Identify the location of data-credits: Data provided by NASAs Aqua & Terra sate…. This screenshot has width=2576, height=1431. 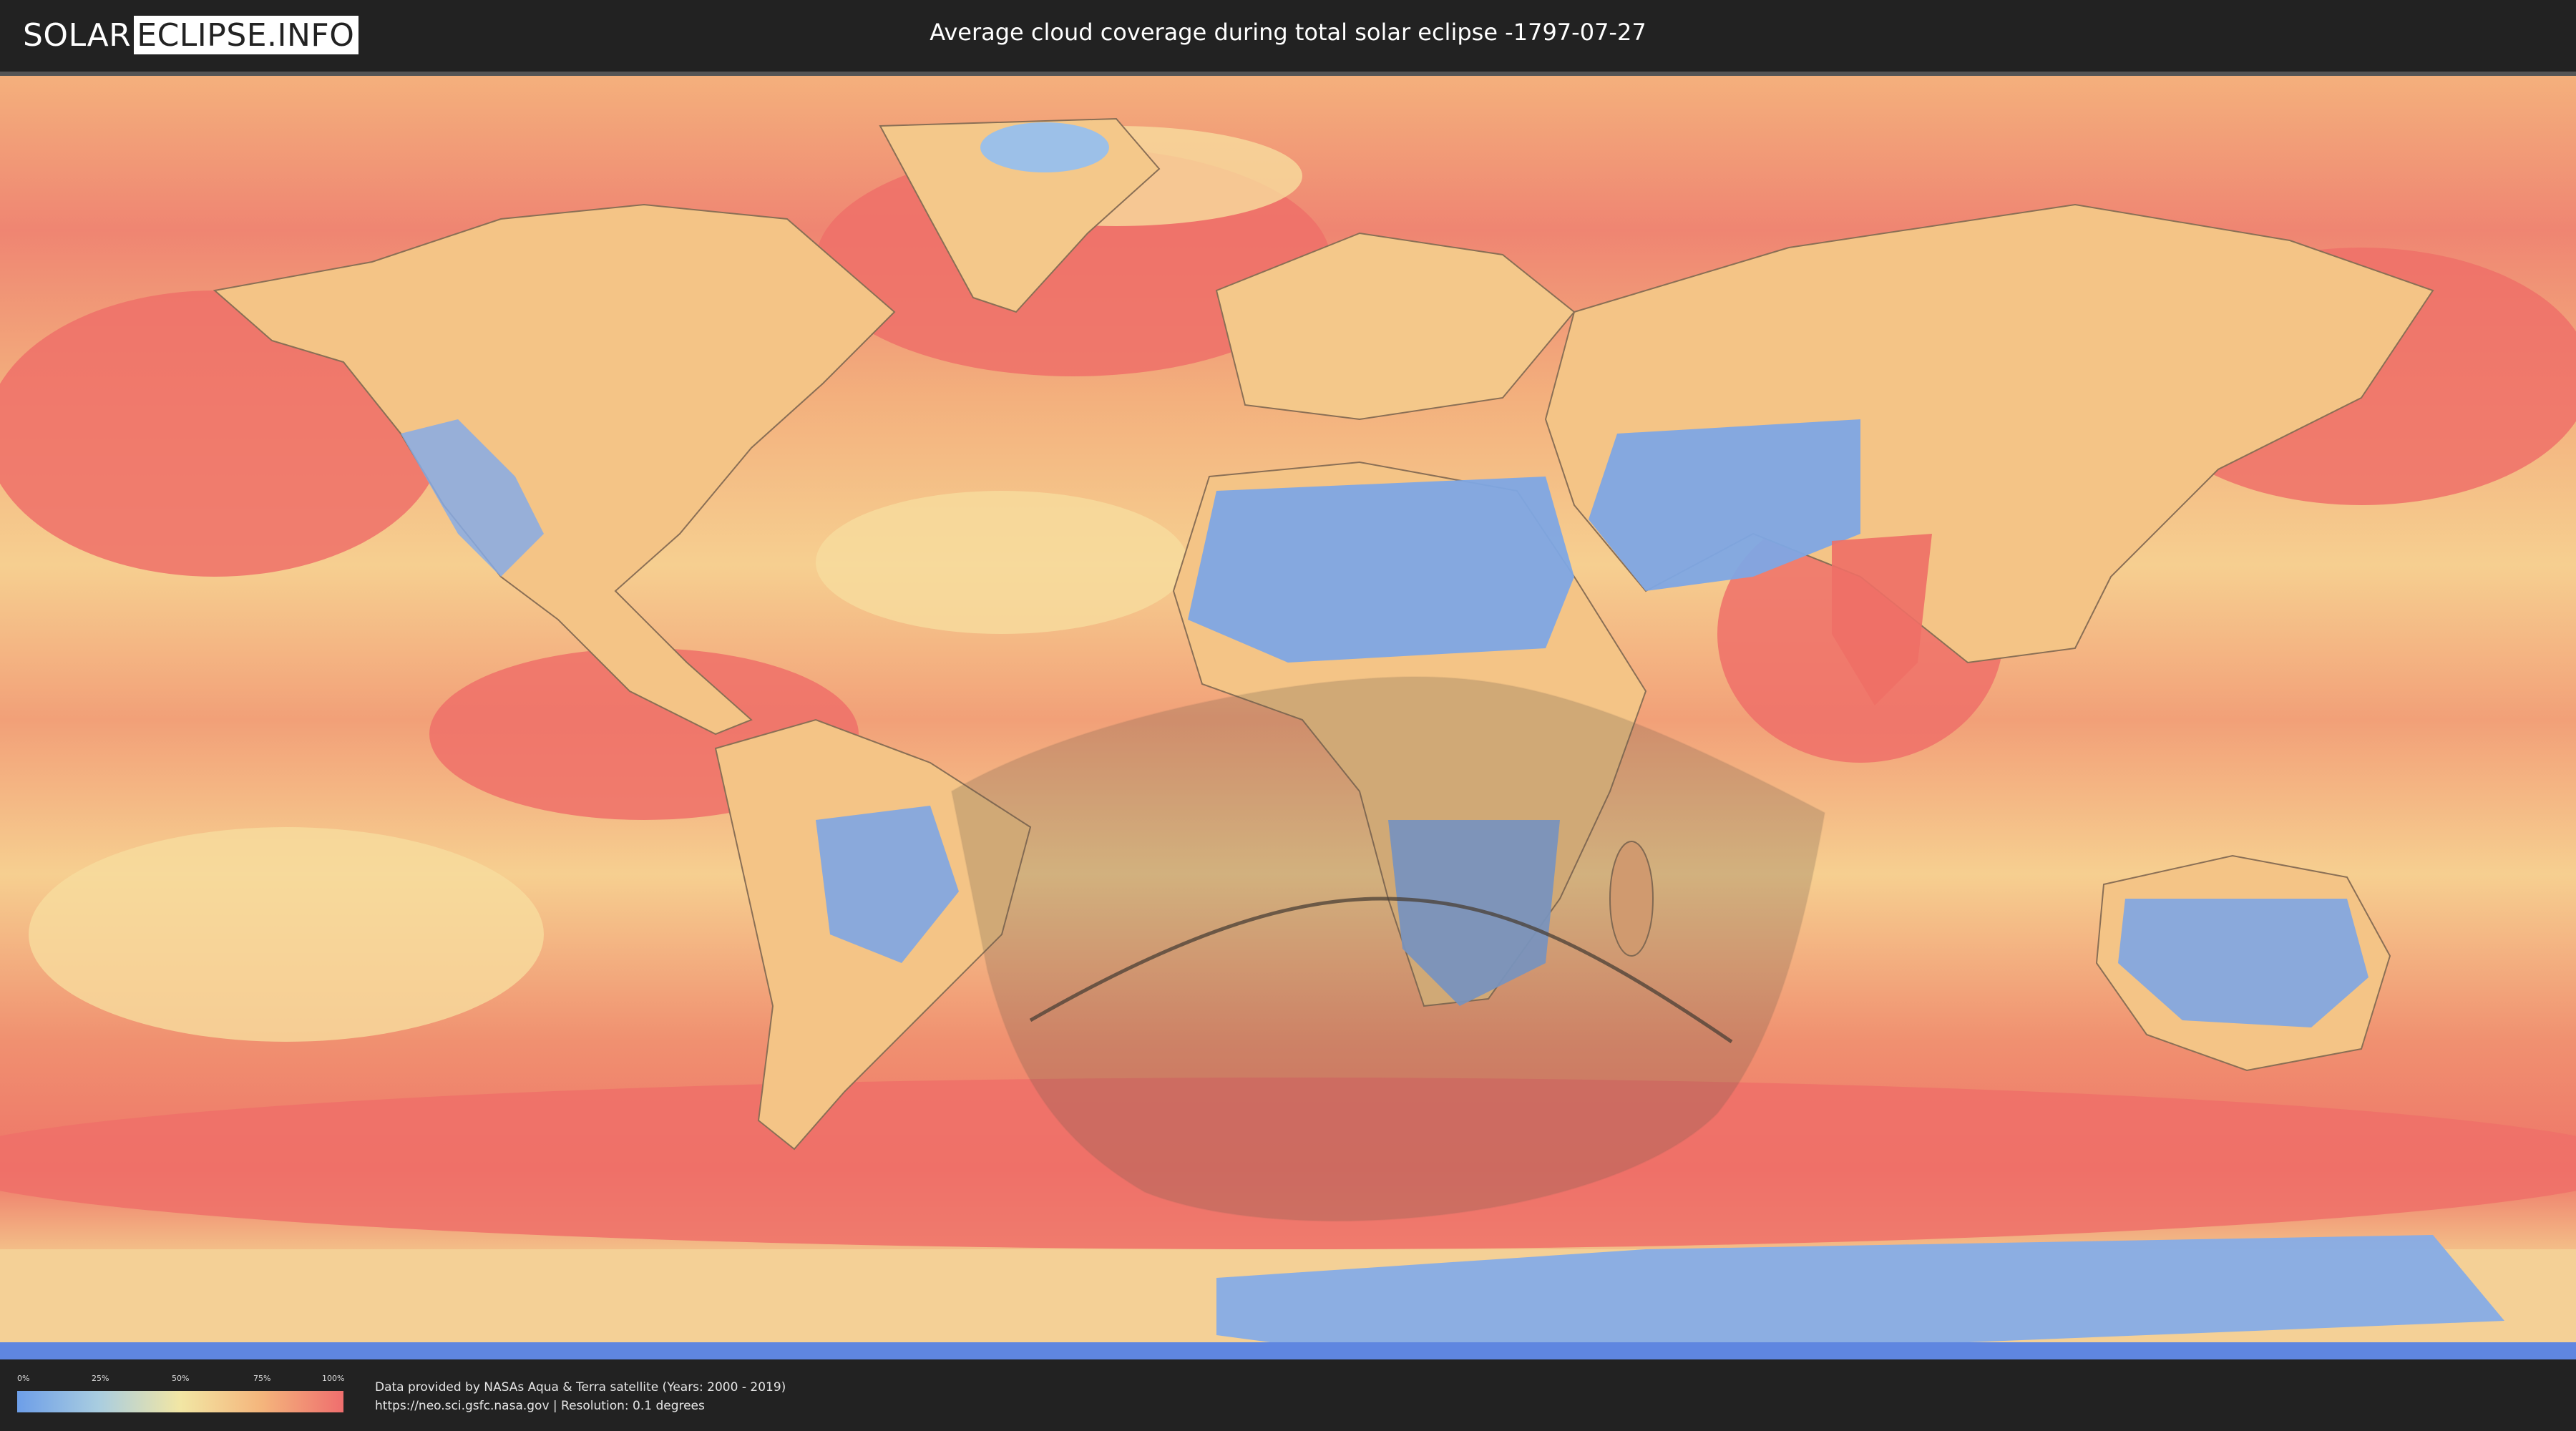
(580, 1396).